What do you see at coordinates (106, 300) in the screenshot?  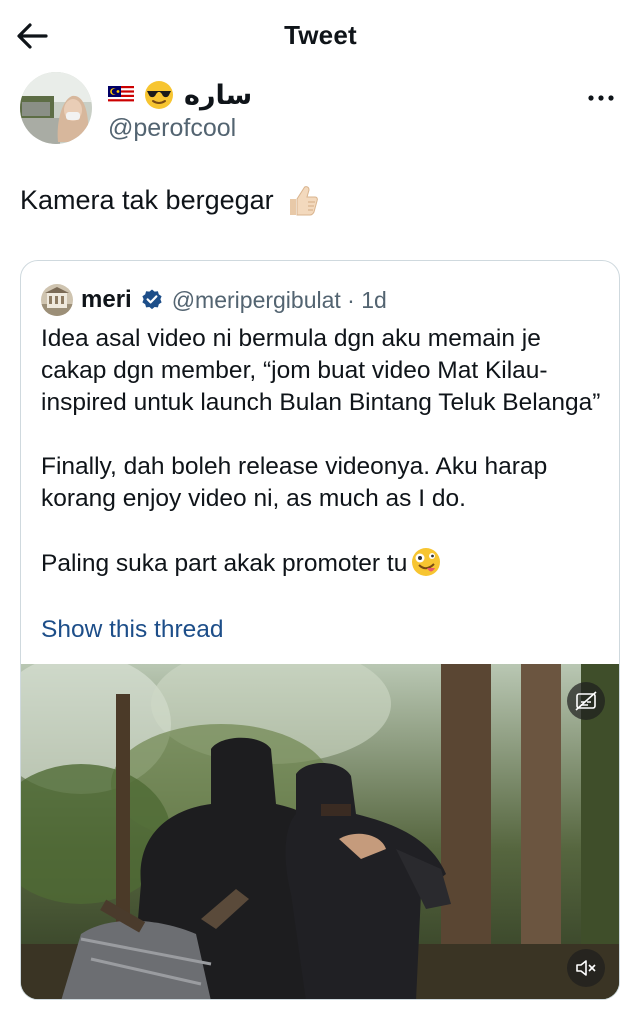 I see `quoted-display-name: meri` at bounding box center [106, 300].